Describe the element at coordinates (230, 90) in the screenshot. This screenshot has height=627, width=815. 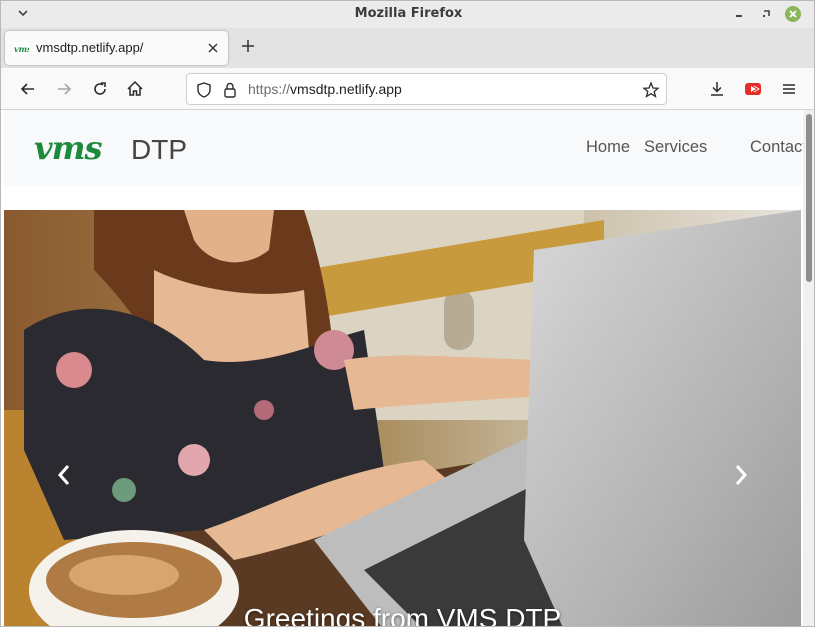
I see `lock-icon` at that location.